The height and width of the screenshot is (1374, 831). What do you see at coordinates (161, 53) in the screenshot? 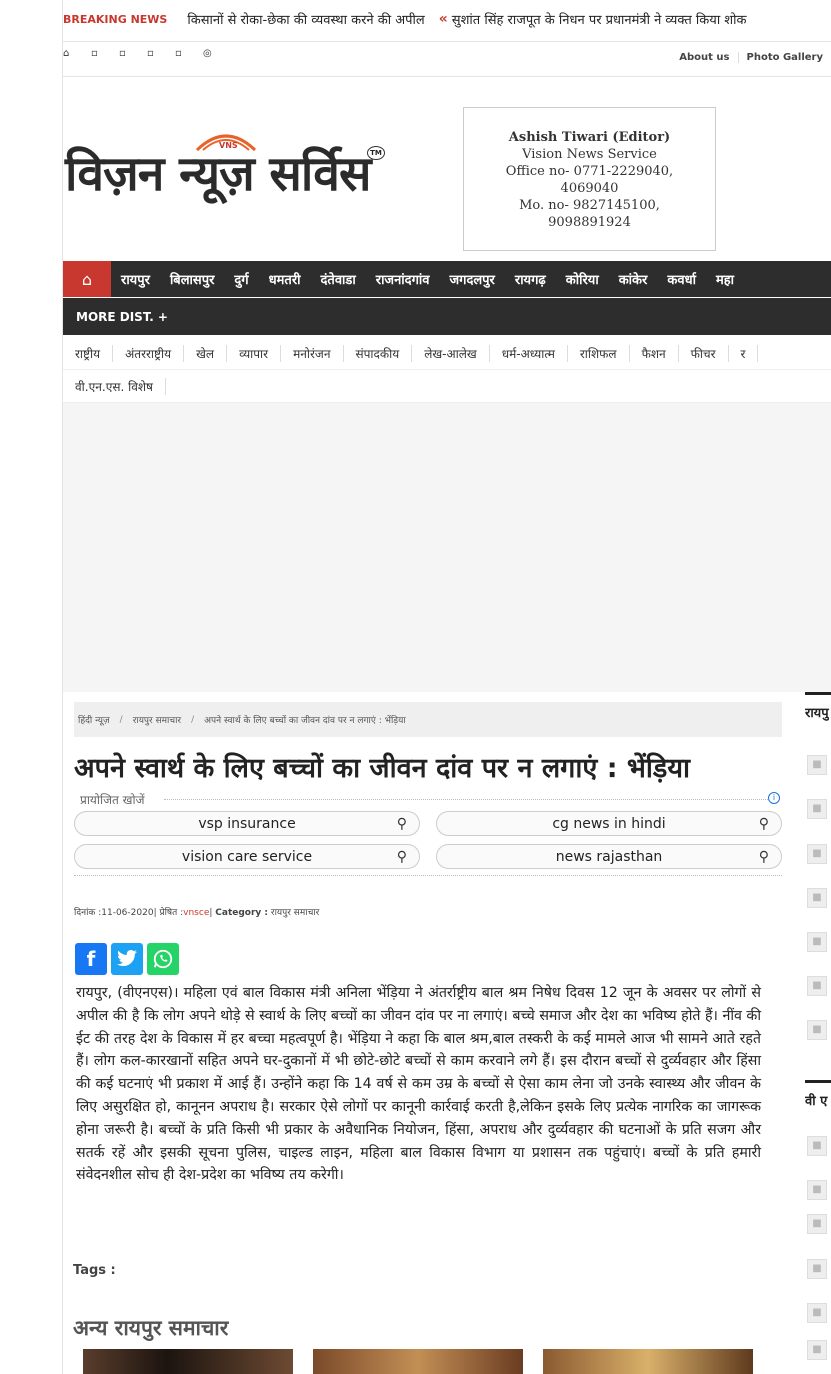
I see `instagram-icon: ▫` at bounding box center [161, 53].